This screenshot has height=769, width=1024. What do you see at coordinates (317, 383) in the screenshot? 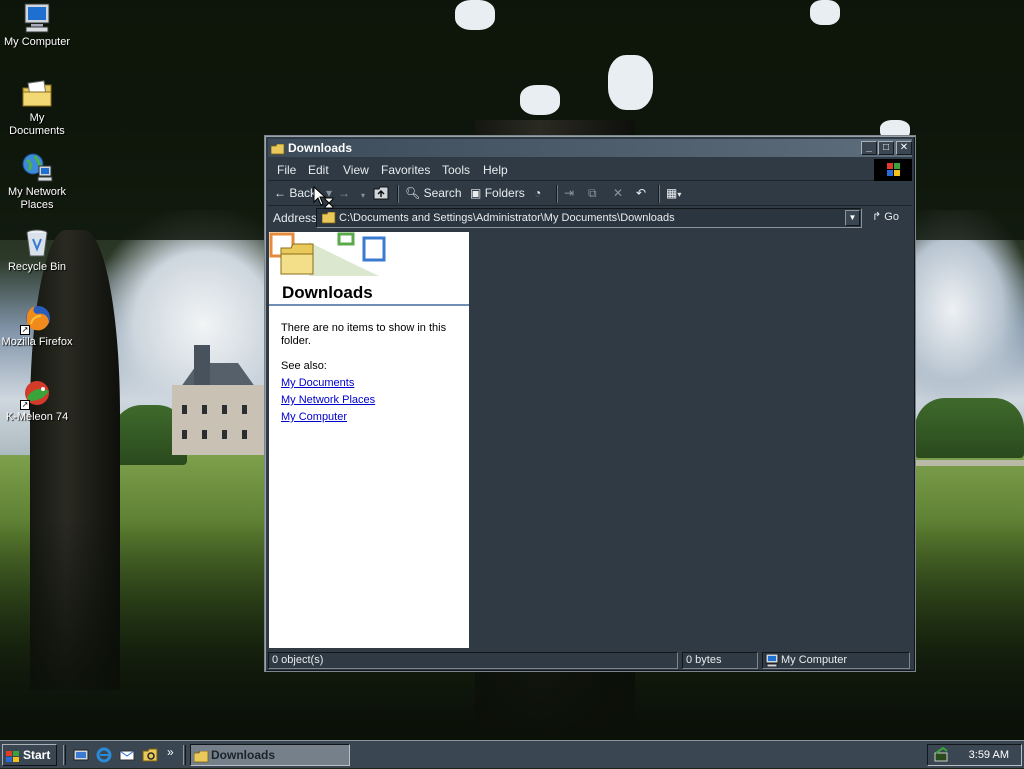
I see `link-my-documents: My Documents` at bounding box center [317, 383].